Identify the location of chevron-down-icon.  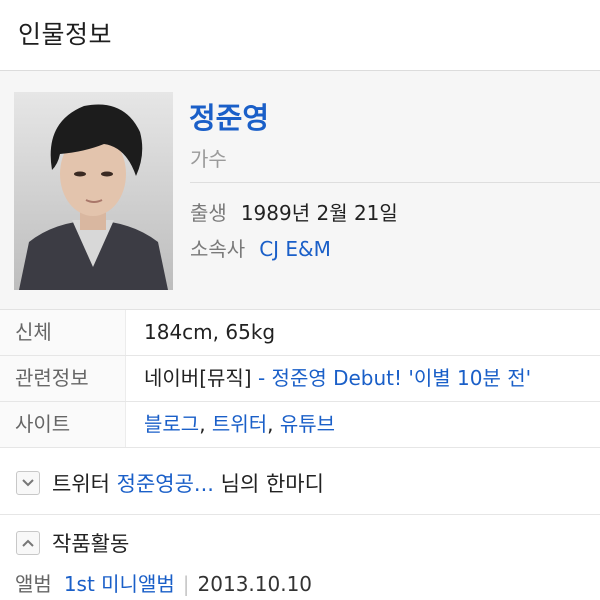
(28, 483).